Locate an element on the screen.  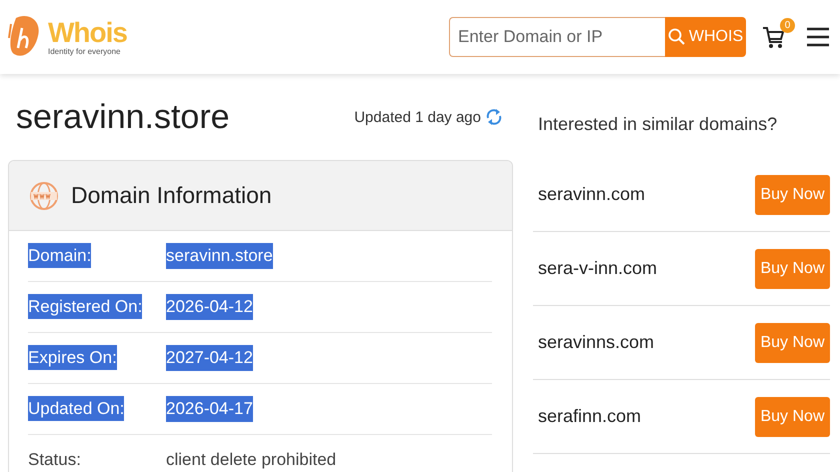
refresh-icon is located at coordinates (494, 117).